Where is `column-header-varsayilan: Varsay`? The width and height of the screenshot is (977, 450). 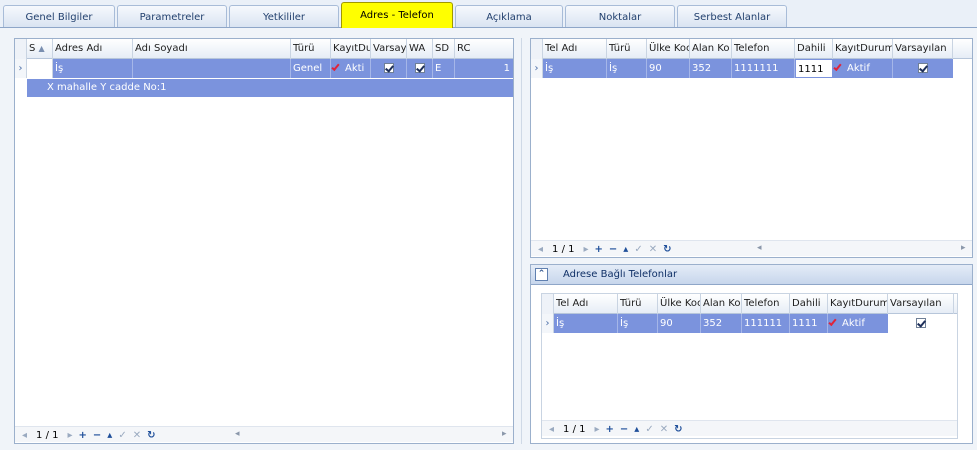 column-header-varsayilan: Varsay is located at coordinates (389, 49).